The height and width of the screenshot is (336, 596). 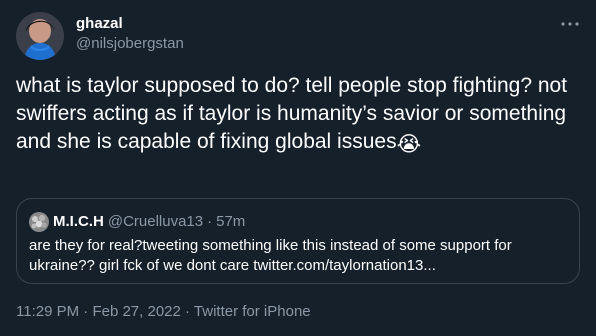 What do you see at coordinates (155, 221) in the screenshot?
I see `quoted-author-handle: @Cruelluva13` at bounding box center [155, 221].